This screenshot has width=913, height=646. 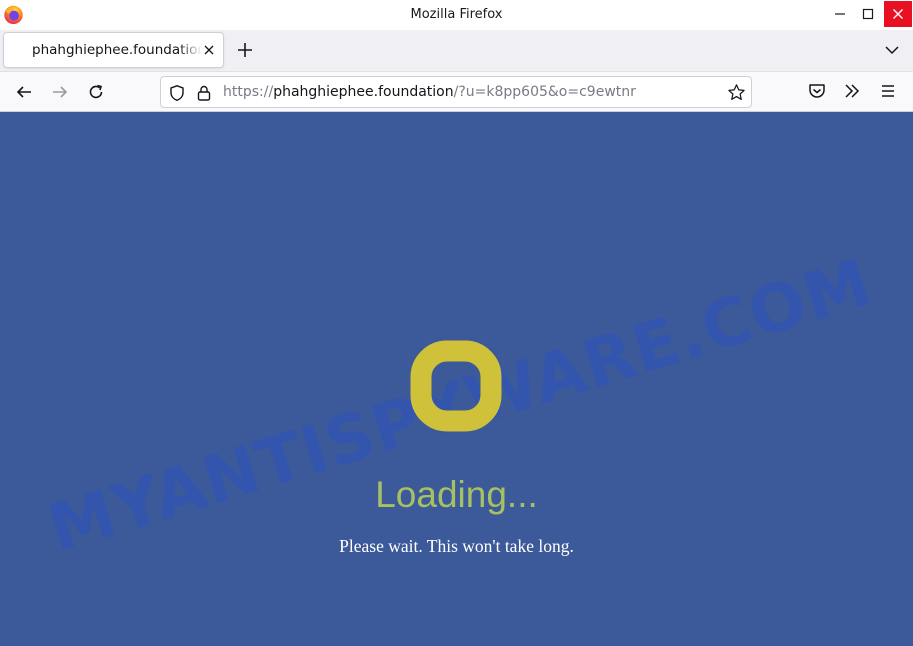 I want to click on star-icon, so click(x=736, y=92).